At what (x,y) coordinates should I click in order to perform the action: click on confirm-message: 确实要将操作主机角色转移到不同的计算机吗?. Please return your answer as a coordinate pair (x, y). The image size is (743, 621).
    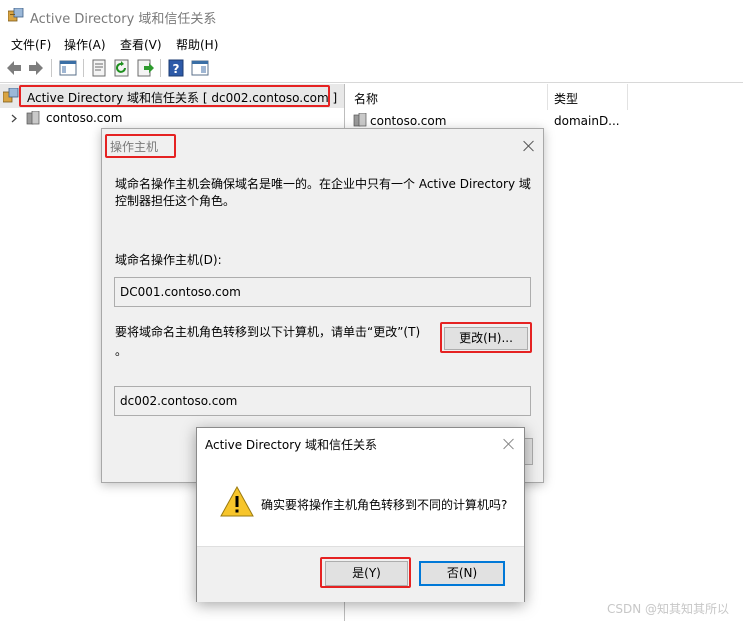
    Looking at the image, I should click on (384, 505).